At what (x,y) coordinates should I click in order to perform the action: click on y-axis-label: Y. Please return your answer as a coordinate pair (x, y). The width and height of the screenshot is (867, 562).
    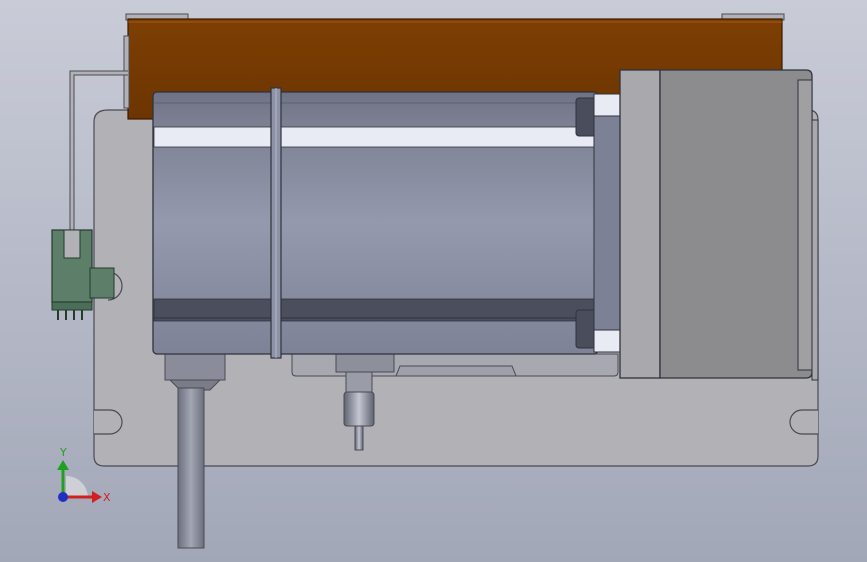
    Looking at the image, I should click on (63, 452).